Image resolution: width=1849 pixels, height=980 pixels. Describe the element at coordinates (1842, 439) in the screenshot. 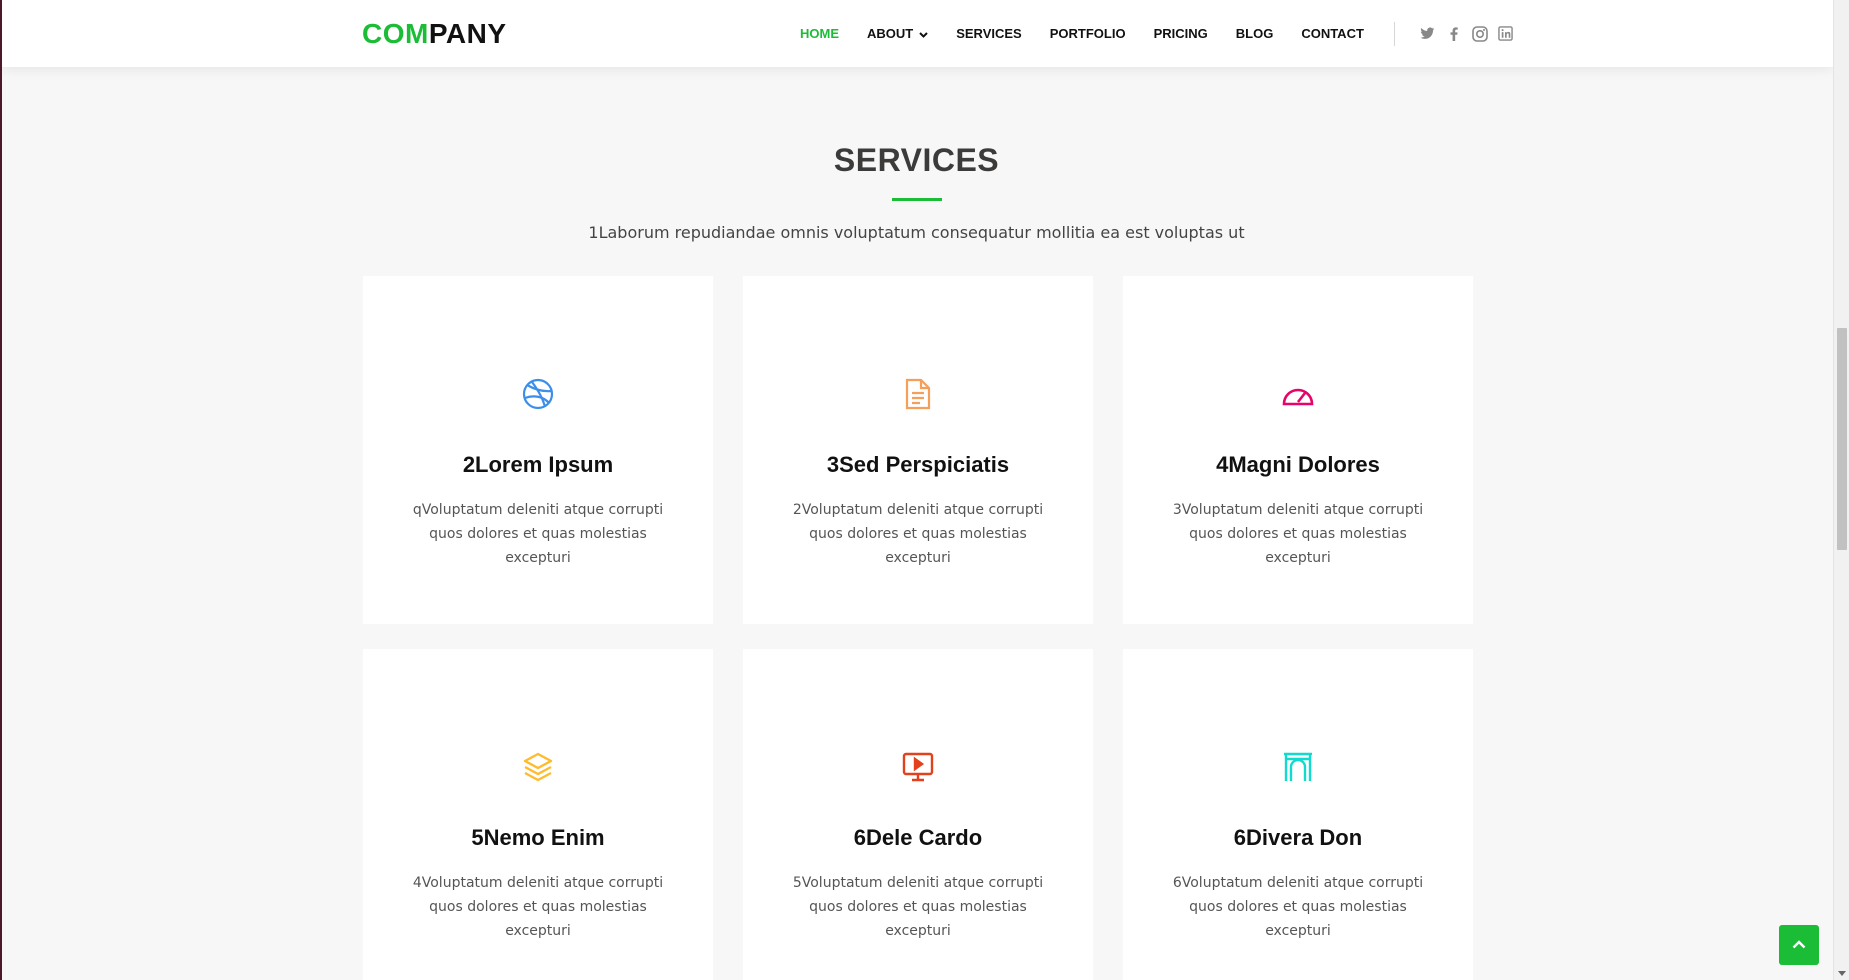

I see `scrollbar-thumb` at that location.